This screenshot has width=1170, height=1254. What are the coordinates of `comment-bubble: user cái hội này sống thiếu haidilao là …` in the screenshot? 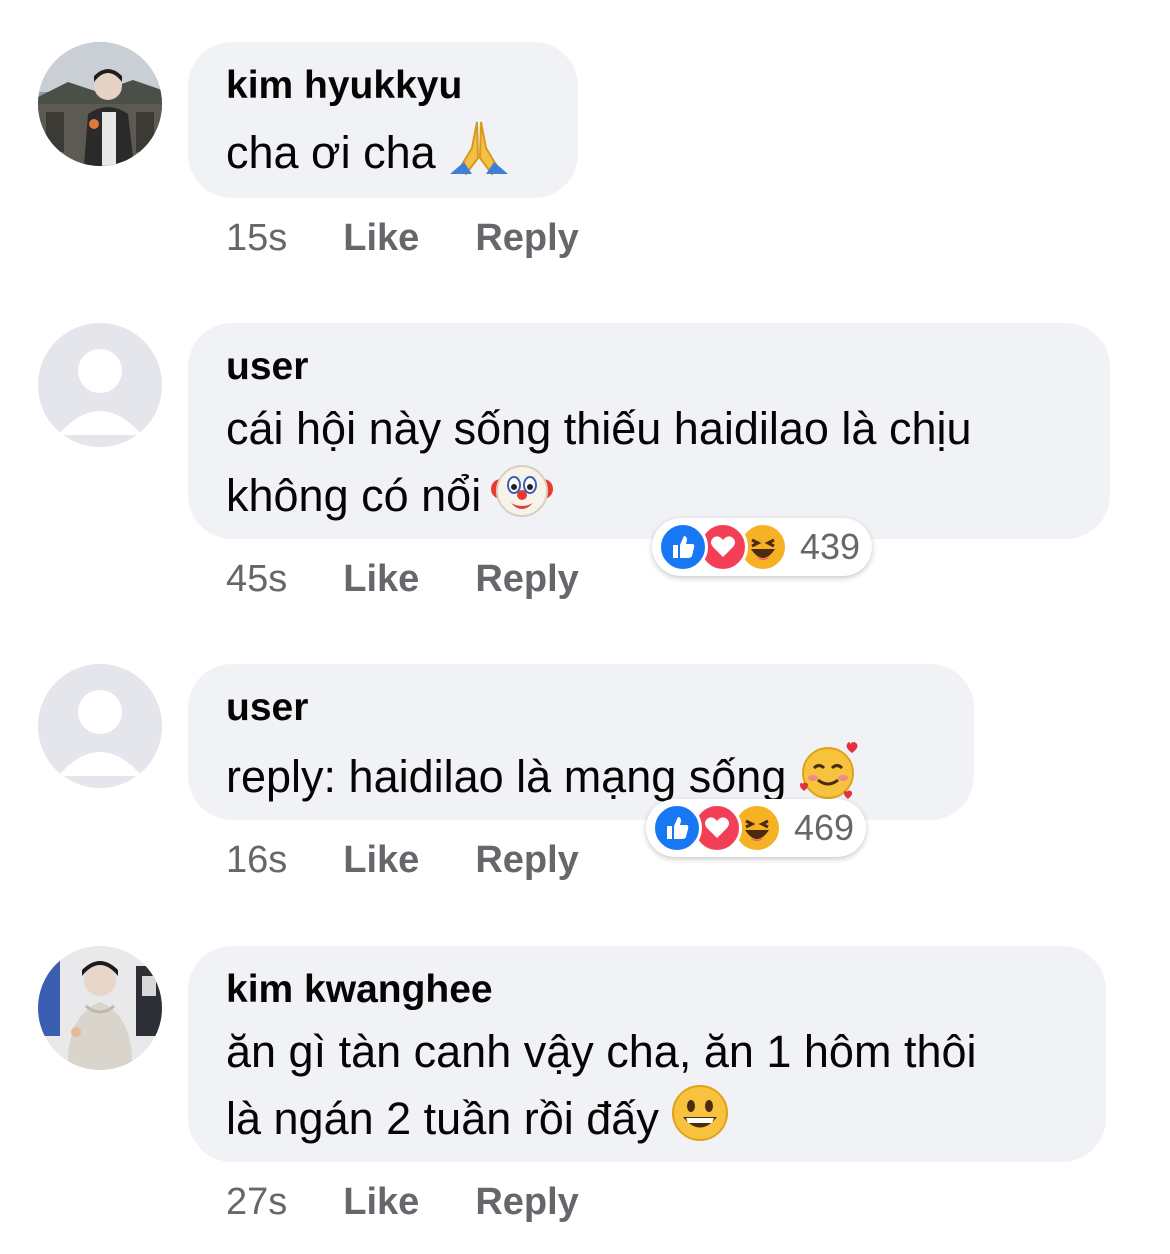 It's located at (649, 431).